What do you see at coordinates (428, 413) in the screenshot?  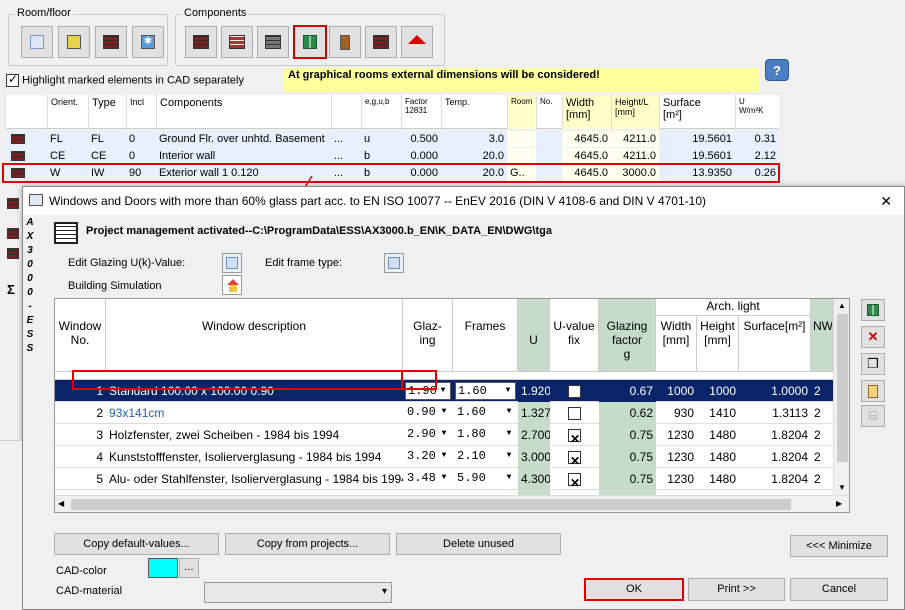 I see `glazing-combo: 0.90▼` at bounding box center [428, 413].